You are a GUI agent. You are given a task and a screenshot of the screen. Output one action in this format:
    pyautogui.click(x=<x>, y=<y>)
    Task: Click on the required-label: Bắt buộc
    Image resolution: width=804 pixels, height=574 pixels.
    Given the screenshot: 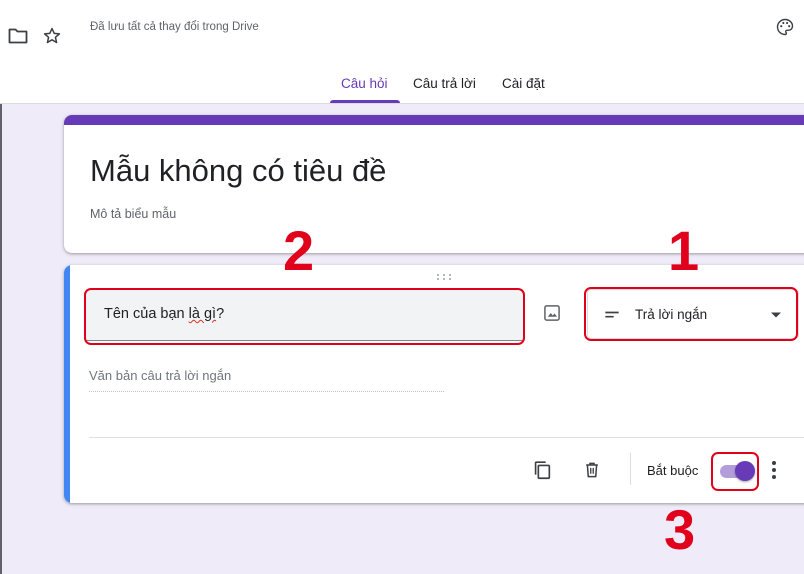 What is the action you would take?
    pyautogui.click(x=673, y=470)
    